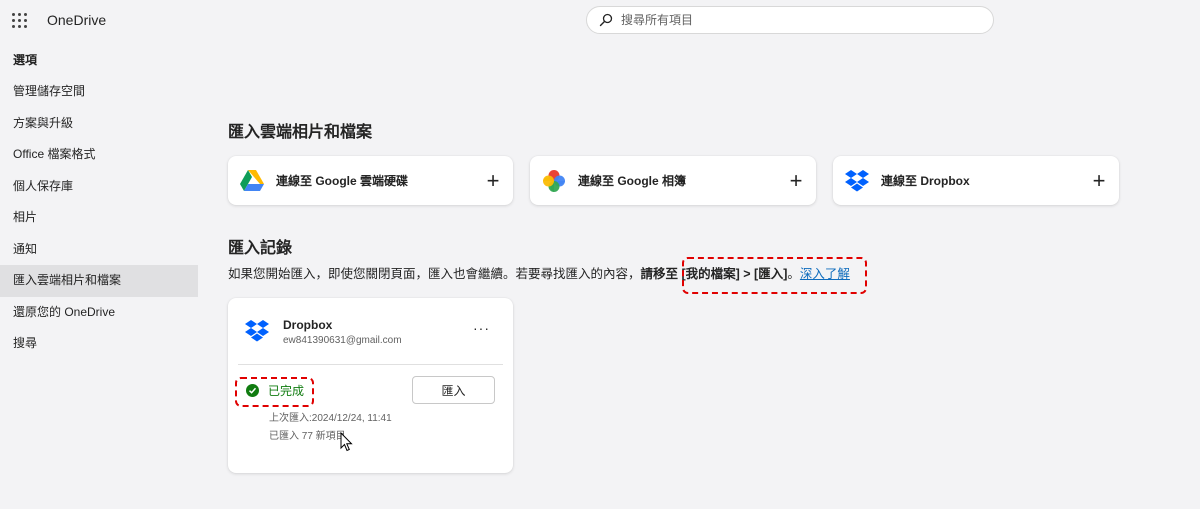 This screenshot has height=509, width=1200. What do you see at coordinates (76, 20) in the screenshot?
I see `app-title: OneDrive` at bounding box center [76, 20].